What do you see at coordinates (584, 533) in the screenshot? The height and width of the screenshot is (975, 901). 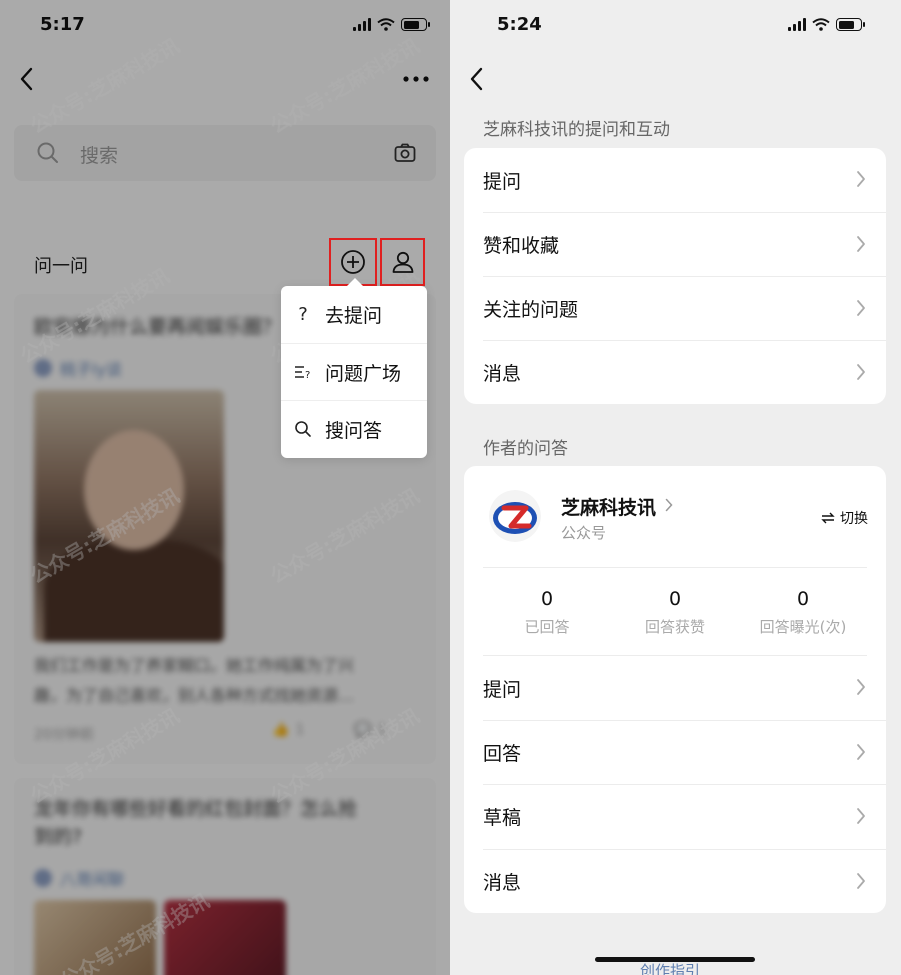 I see `account-type: 公众号` at bounding box center [584, 533].